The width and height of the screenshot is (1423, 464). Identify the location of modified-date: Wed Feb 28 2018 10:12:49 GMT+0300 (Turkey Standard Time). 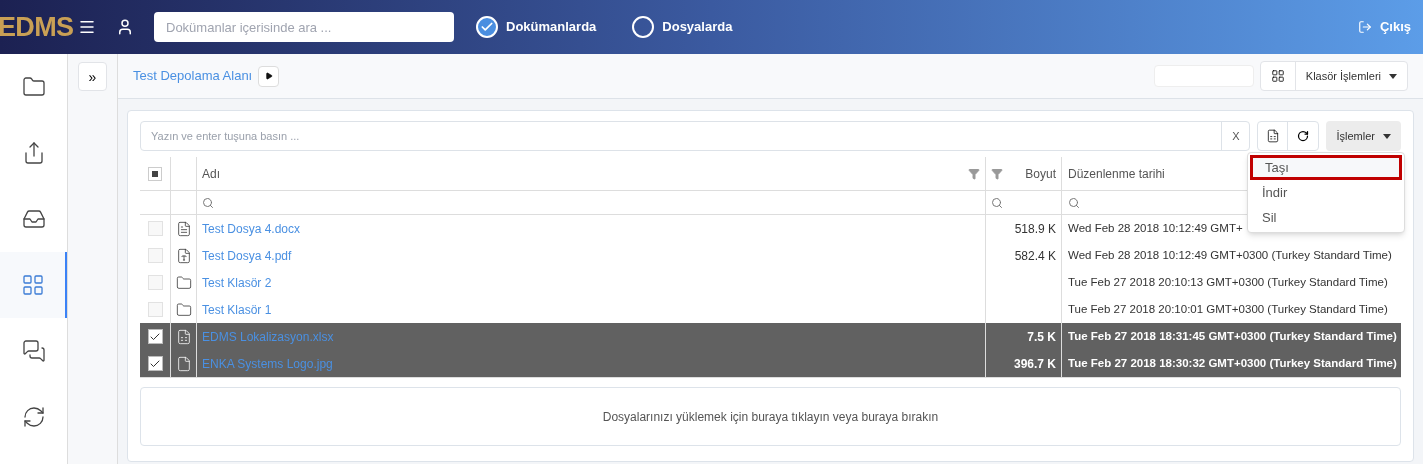
(1230, 255).